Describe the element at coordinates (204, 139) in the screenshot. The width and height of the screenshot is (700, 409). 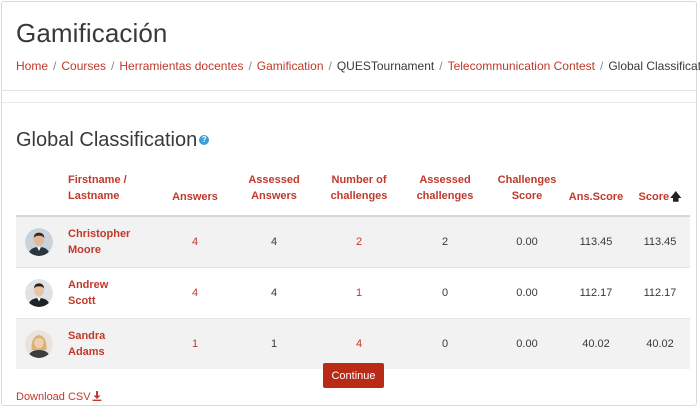
I see `question-circle-icon: ?` at that location.